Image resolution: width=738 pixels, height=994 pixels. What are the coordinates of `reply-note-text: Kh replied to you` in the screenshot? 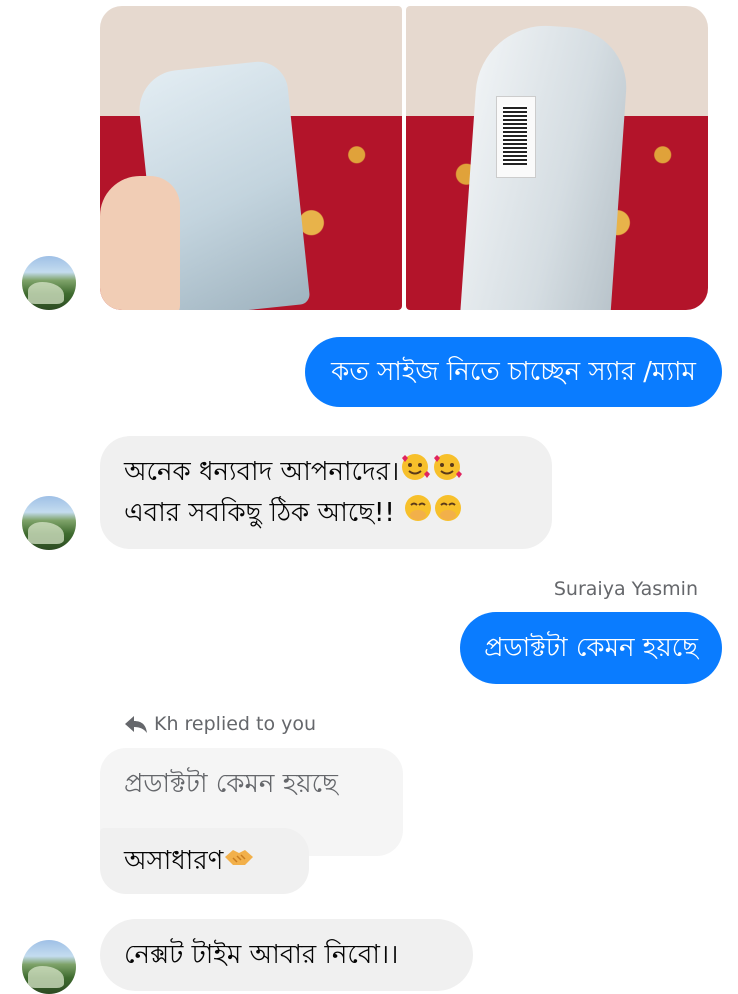 It's located at (235, 724).